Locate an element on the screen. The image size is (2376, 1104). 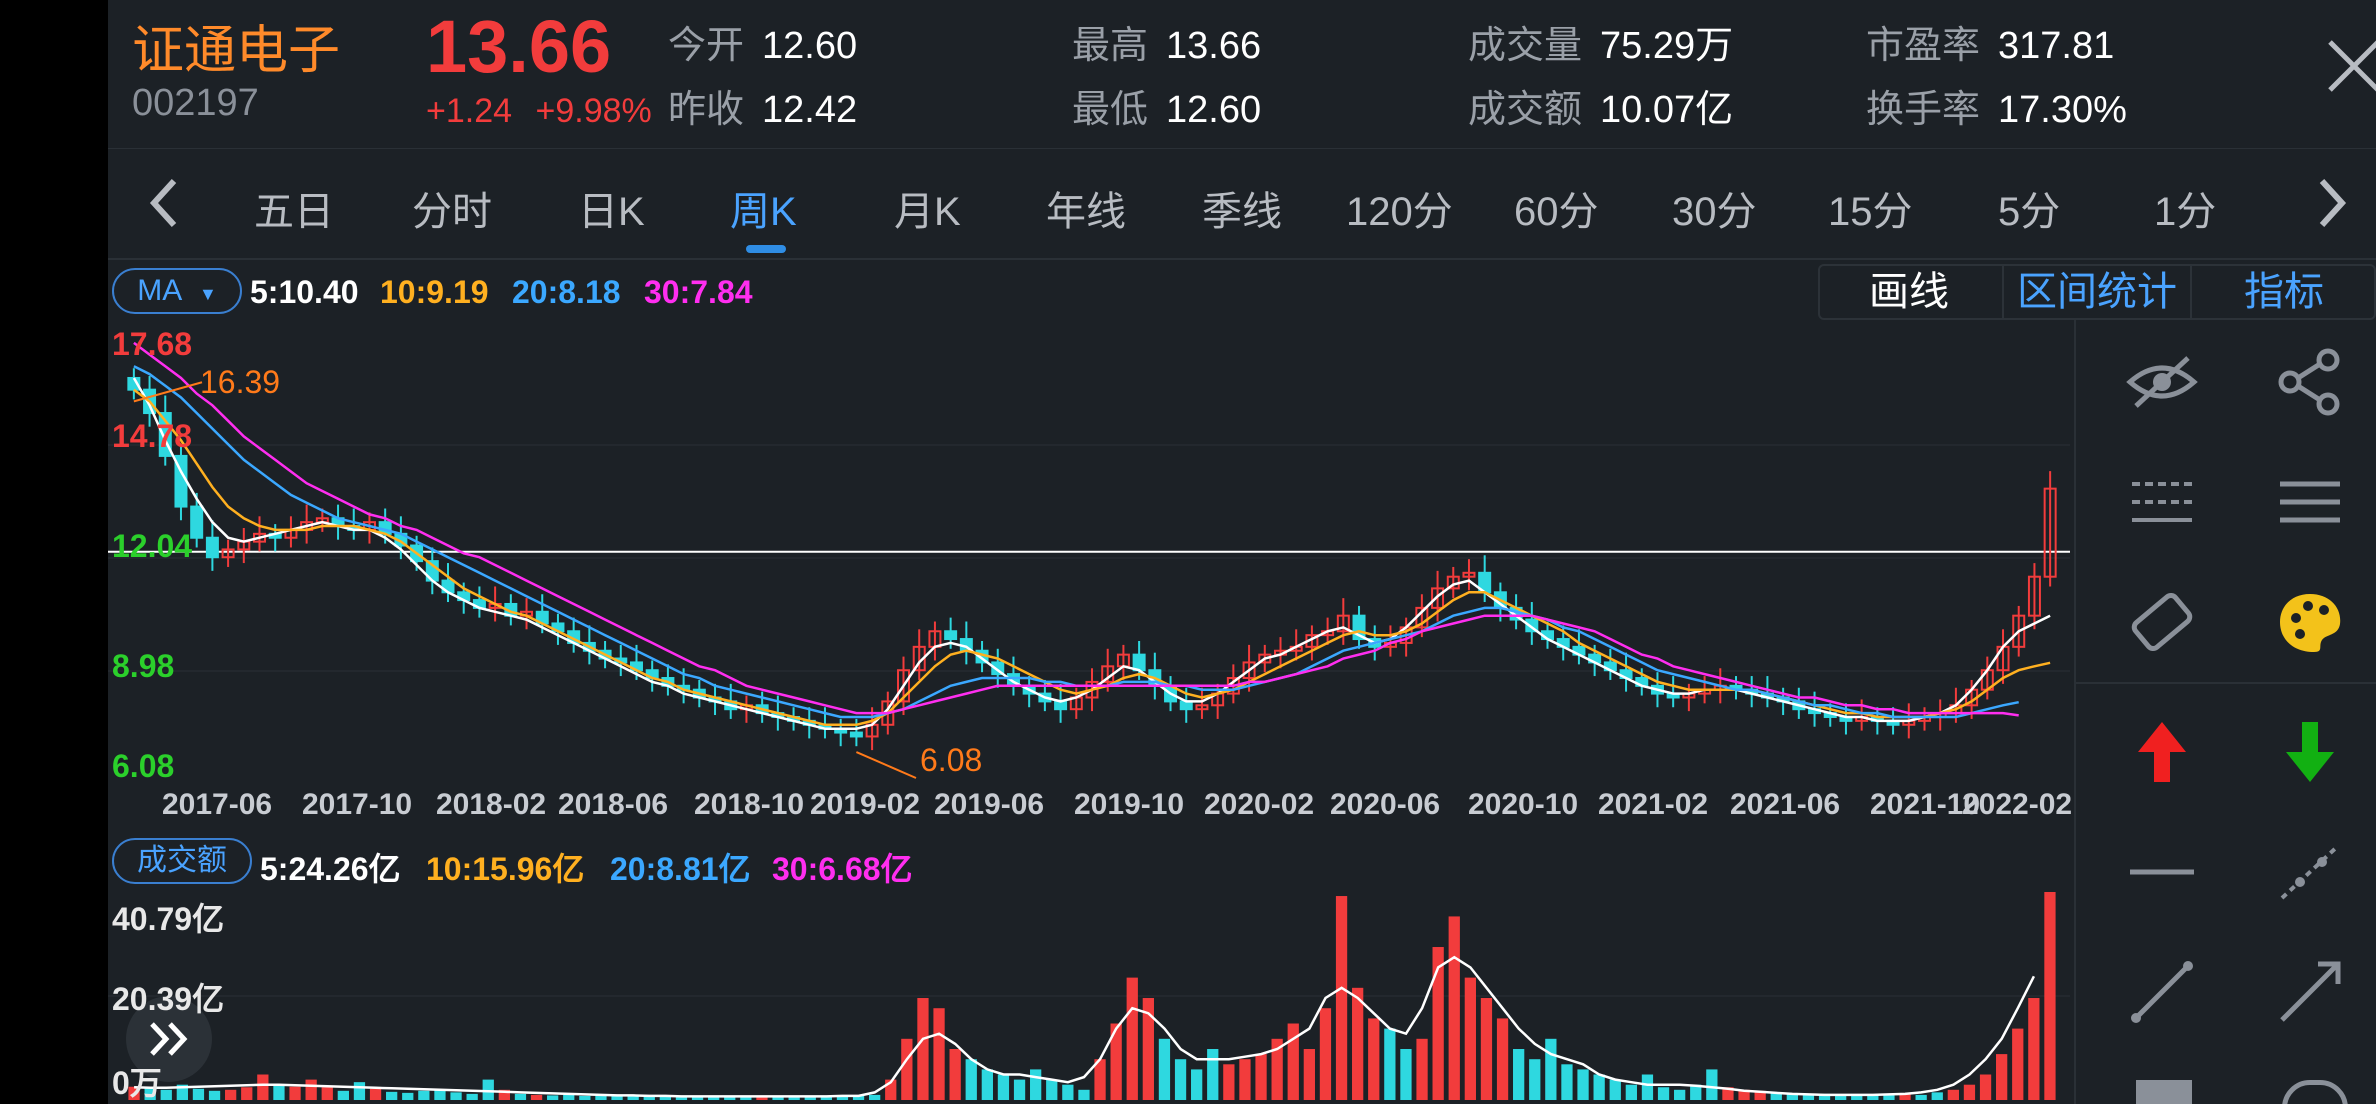
chevron-right-icon is located at coordinates (2332, 203).